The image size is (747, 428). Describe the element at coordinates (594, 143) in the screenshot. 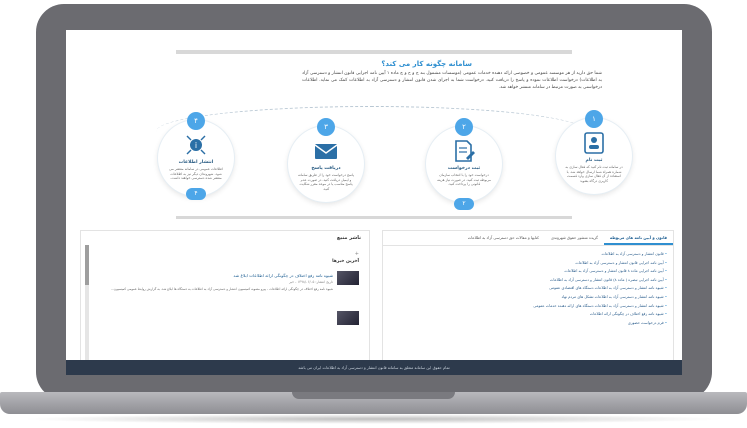

I see `user-card-icon` at that location.